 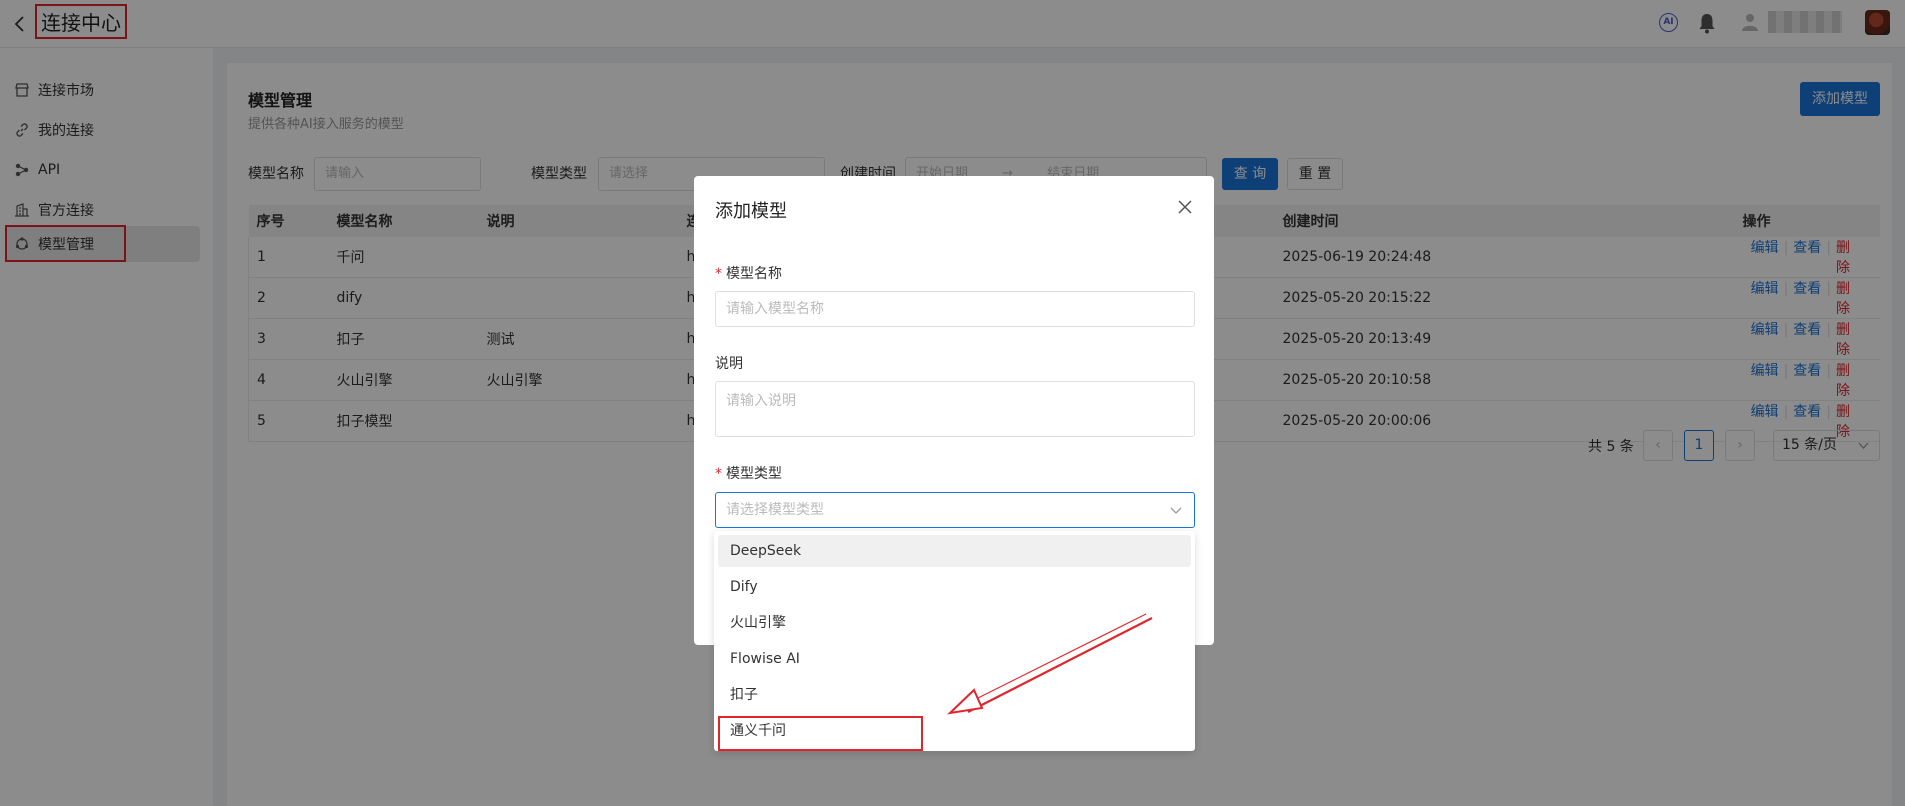 I want to click on desc-label: 说明, so click(x=729, y=364).